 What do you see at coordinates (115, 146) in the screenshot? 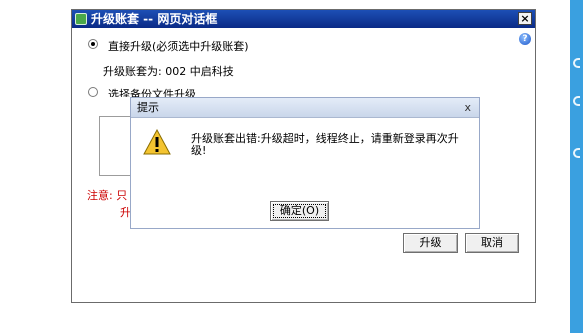
I see `backup-file-list` at bounding box center [115, 146].